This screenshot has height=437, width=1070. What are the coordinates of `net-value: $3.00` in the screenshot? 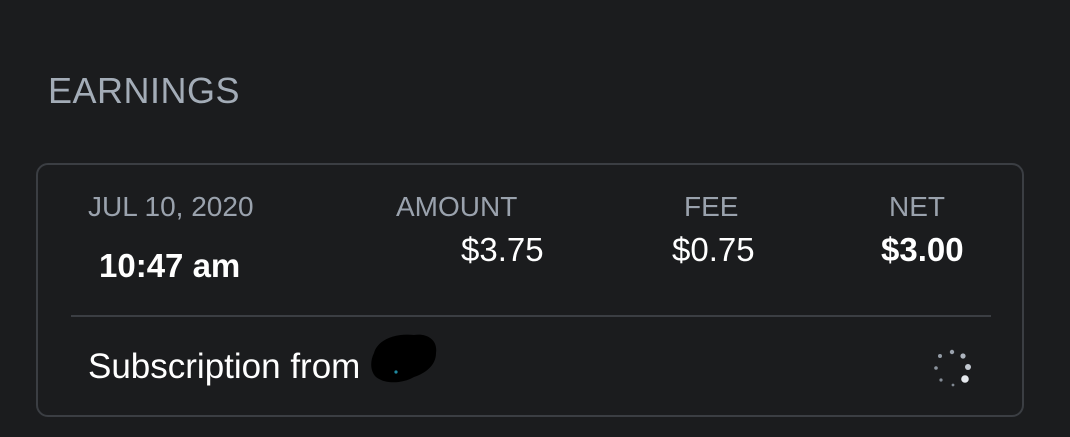 It's located at (922, 249).